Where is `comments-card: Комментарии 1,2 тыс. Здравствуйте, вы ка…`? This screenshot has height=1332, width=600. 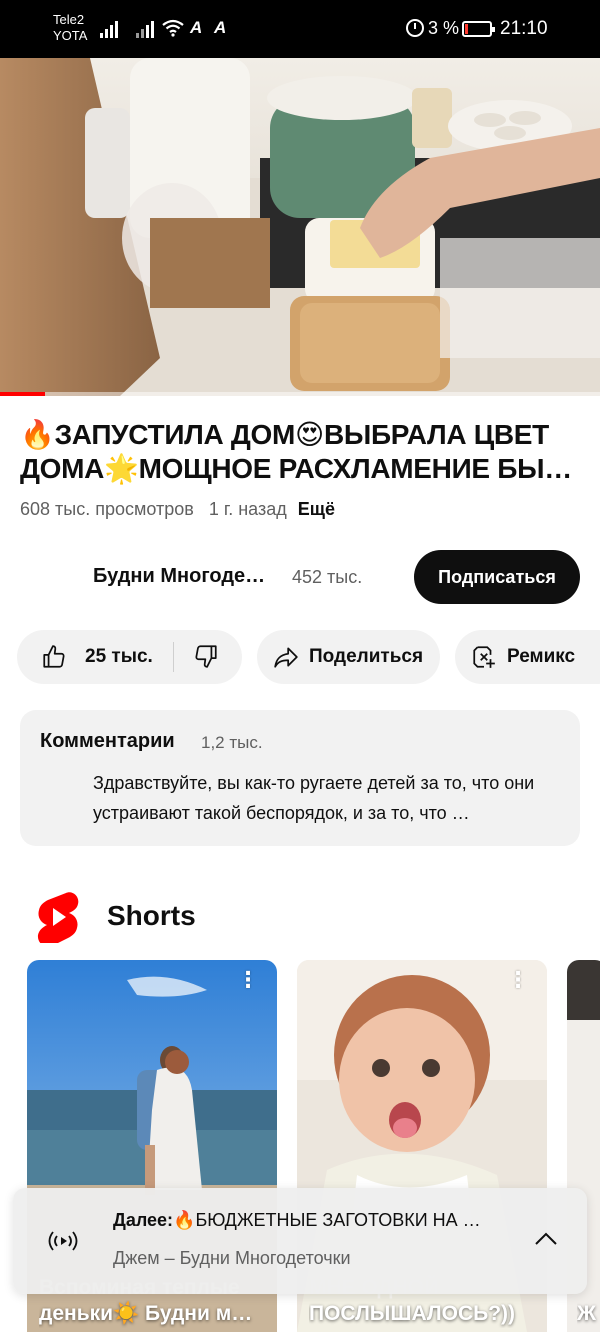
comments-card: Комментарии 1,2 тыс. Здравствуйте, вы ка… is located at coordinates (300, 778).